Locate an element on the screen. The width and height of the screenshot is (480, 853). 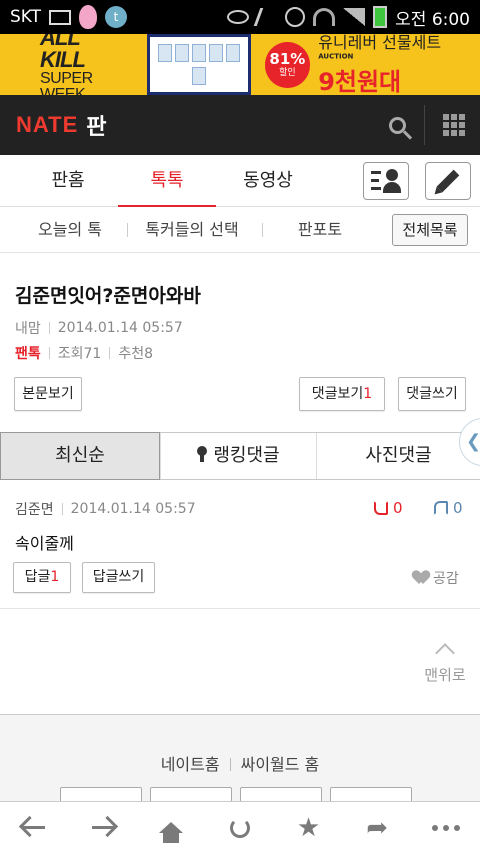
tab-photo-comments: 사진댓글 is located at coordinates (398, 456).